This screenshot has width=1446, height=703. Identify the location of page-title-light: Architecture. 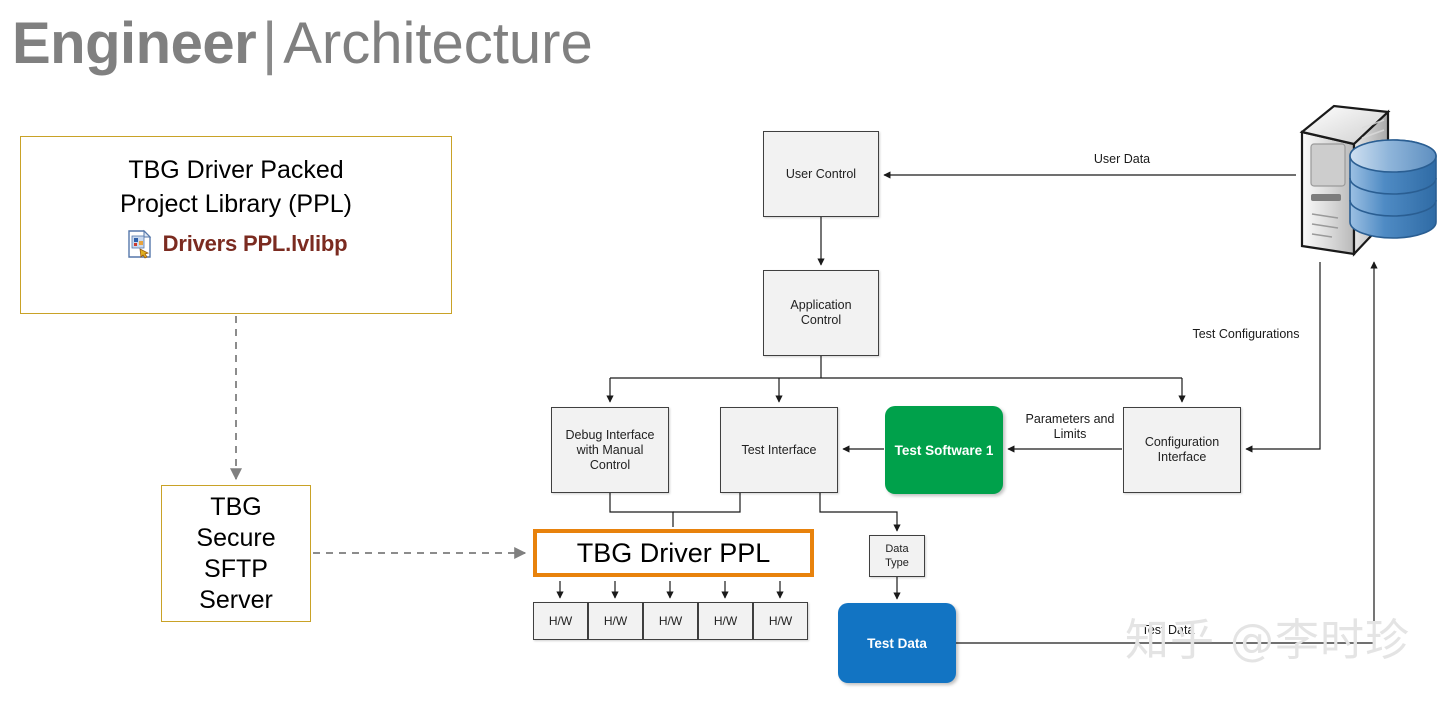
(438, 43).